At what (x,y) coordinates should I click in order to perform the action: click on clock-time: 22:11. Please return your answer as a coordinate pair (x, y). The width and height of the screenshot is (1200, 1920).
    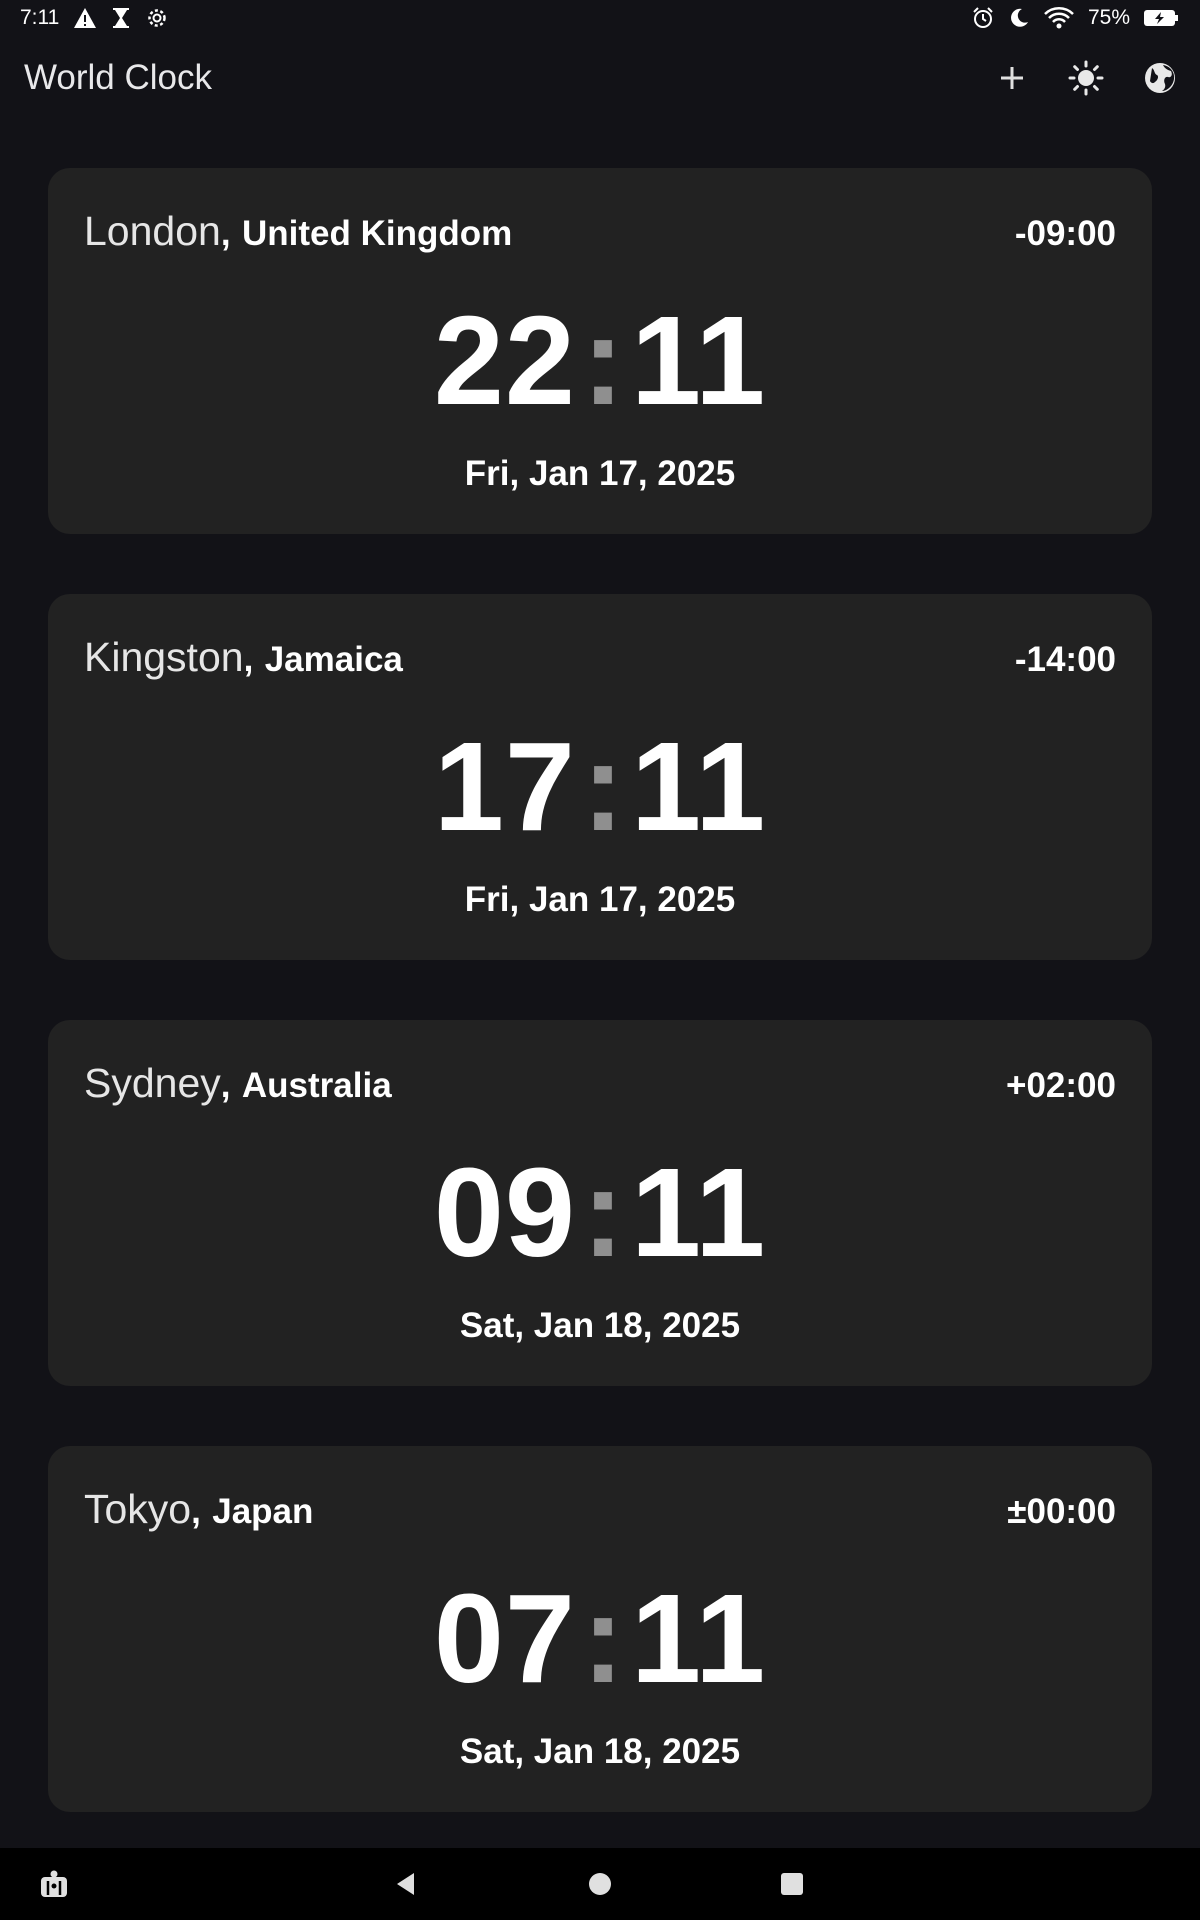
    Looking at the image, I should click on (600, 361).